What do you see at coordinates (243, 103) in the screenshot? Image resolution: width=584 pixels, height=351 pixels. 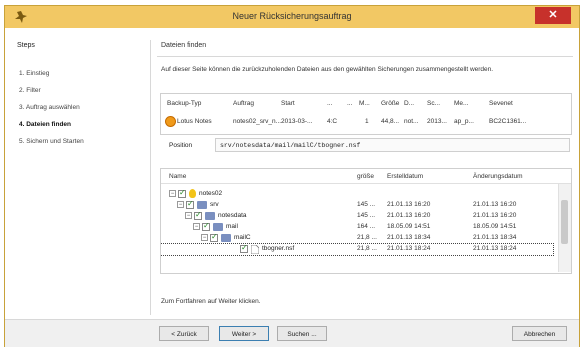 I see `column-header-auftrag: Auftrag` at bounding box center [243, 103].